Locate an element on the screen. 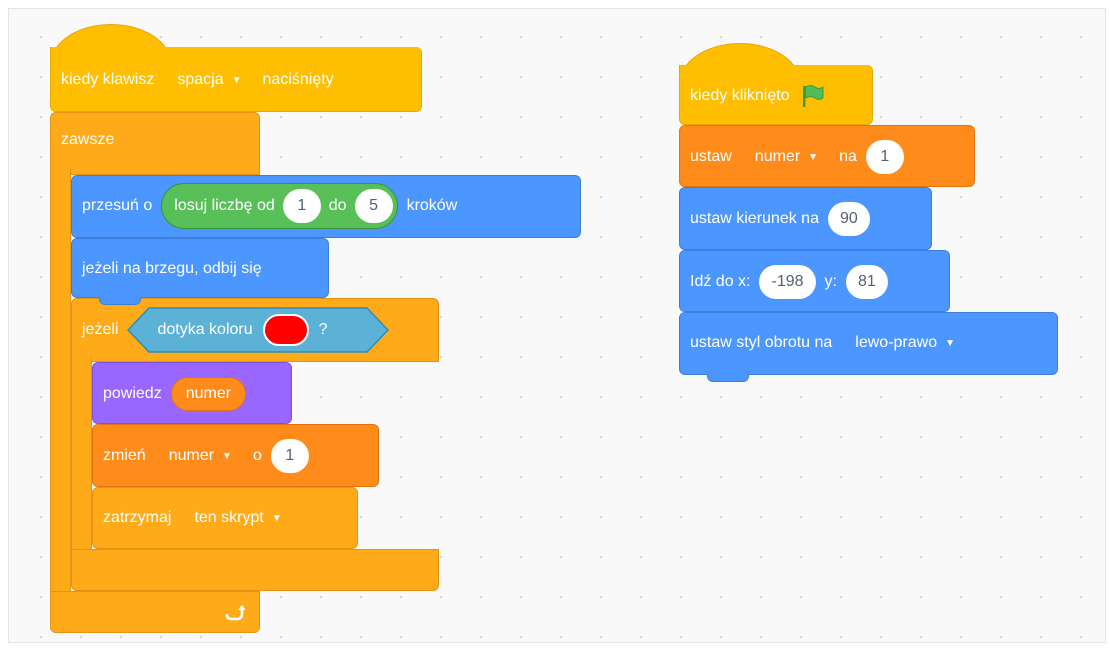 This screenshot has height=649, width=1110. say-row: powiedz numer is located at coordinates (175, 394).